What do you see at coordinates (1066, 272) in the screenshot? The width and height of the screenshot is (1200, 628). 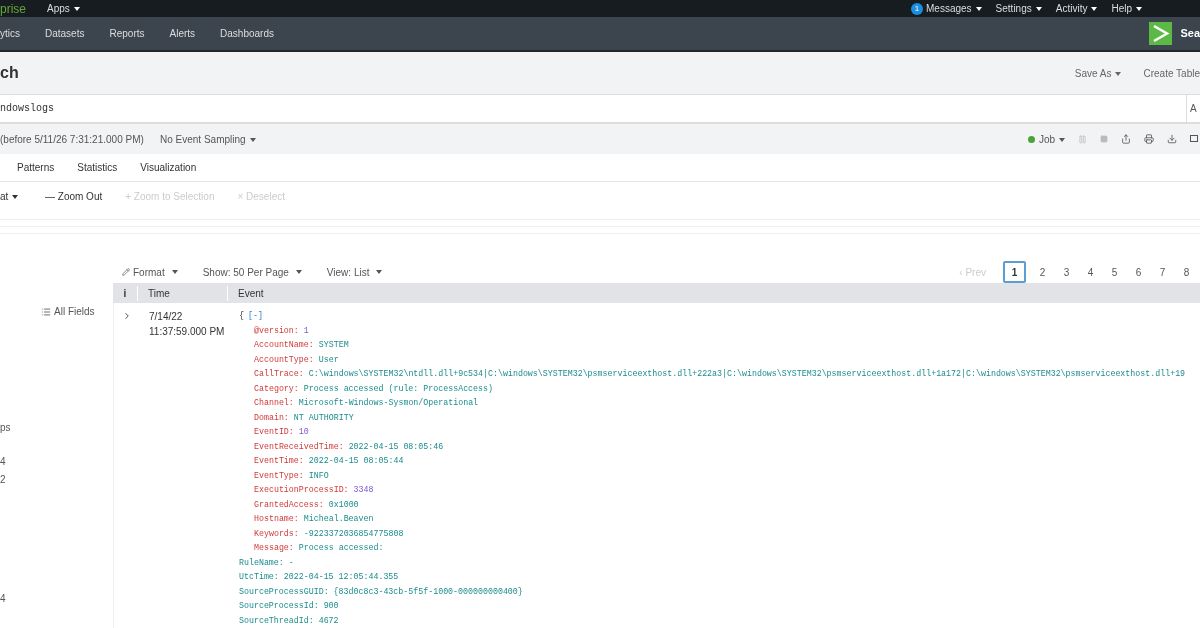 I see `page-button: 3` at bounding box center [1066, 272].